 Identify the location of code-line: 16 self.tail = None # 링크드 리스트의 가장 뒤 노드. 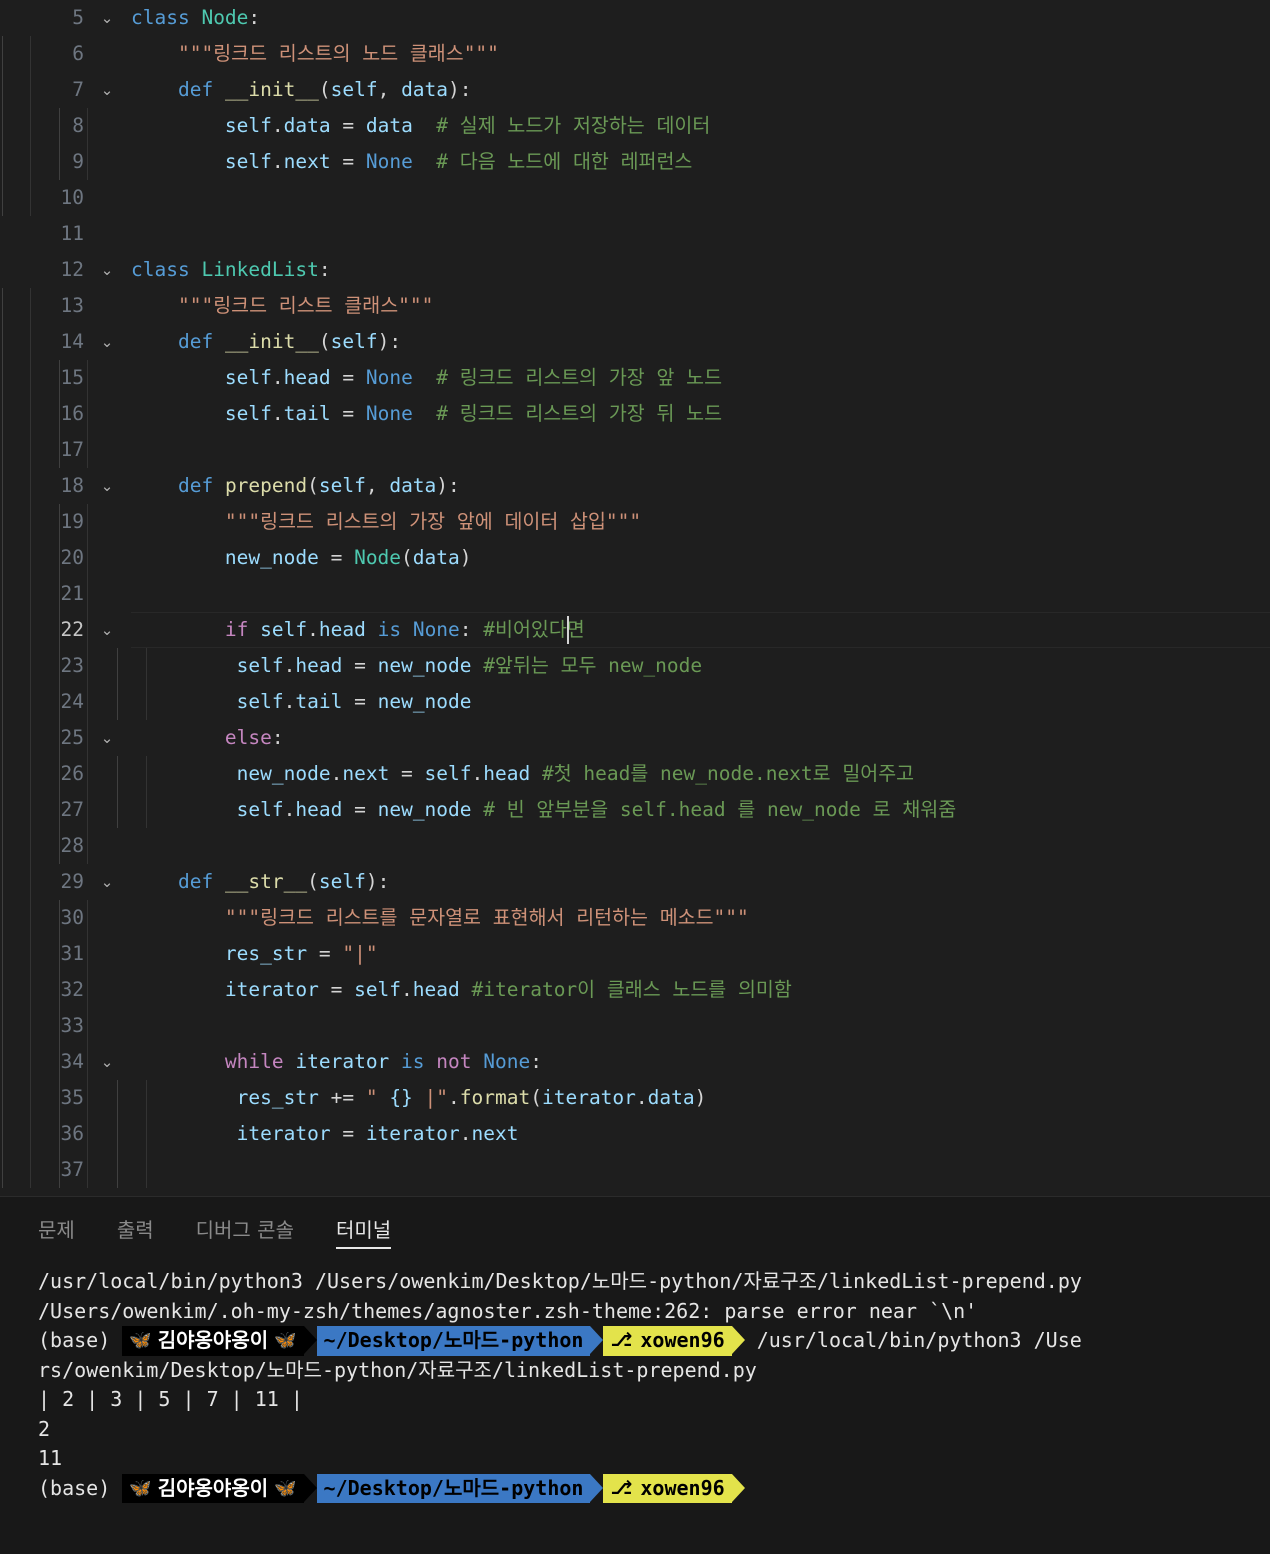
(635, 414).